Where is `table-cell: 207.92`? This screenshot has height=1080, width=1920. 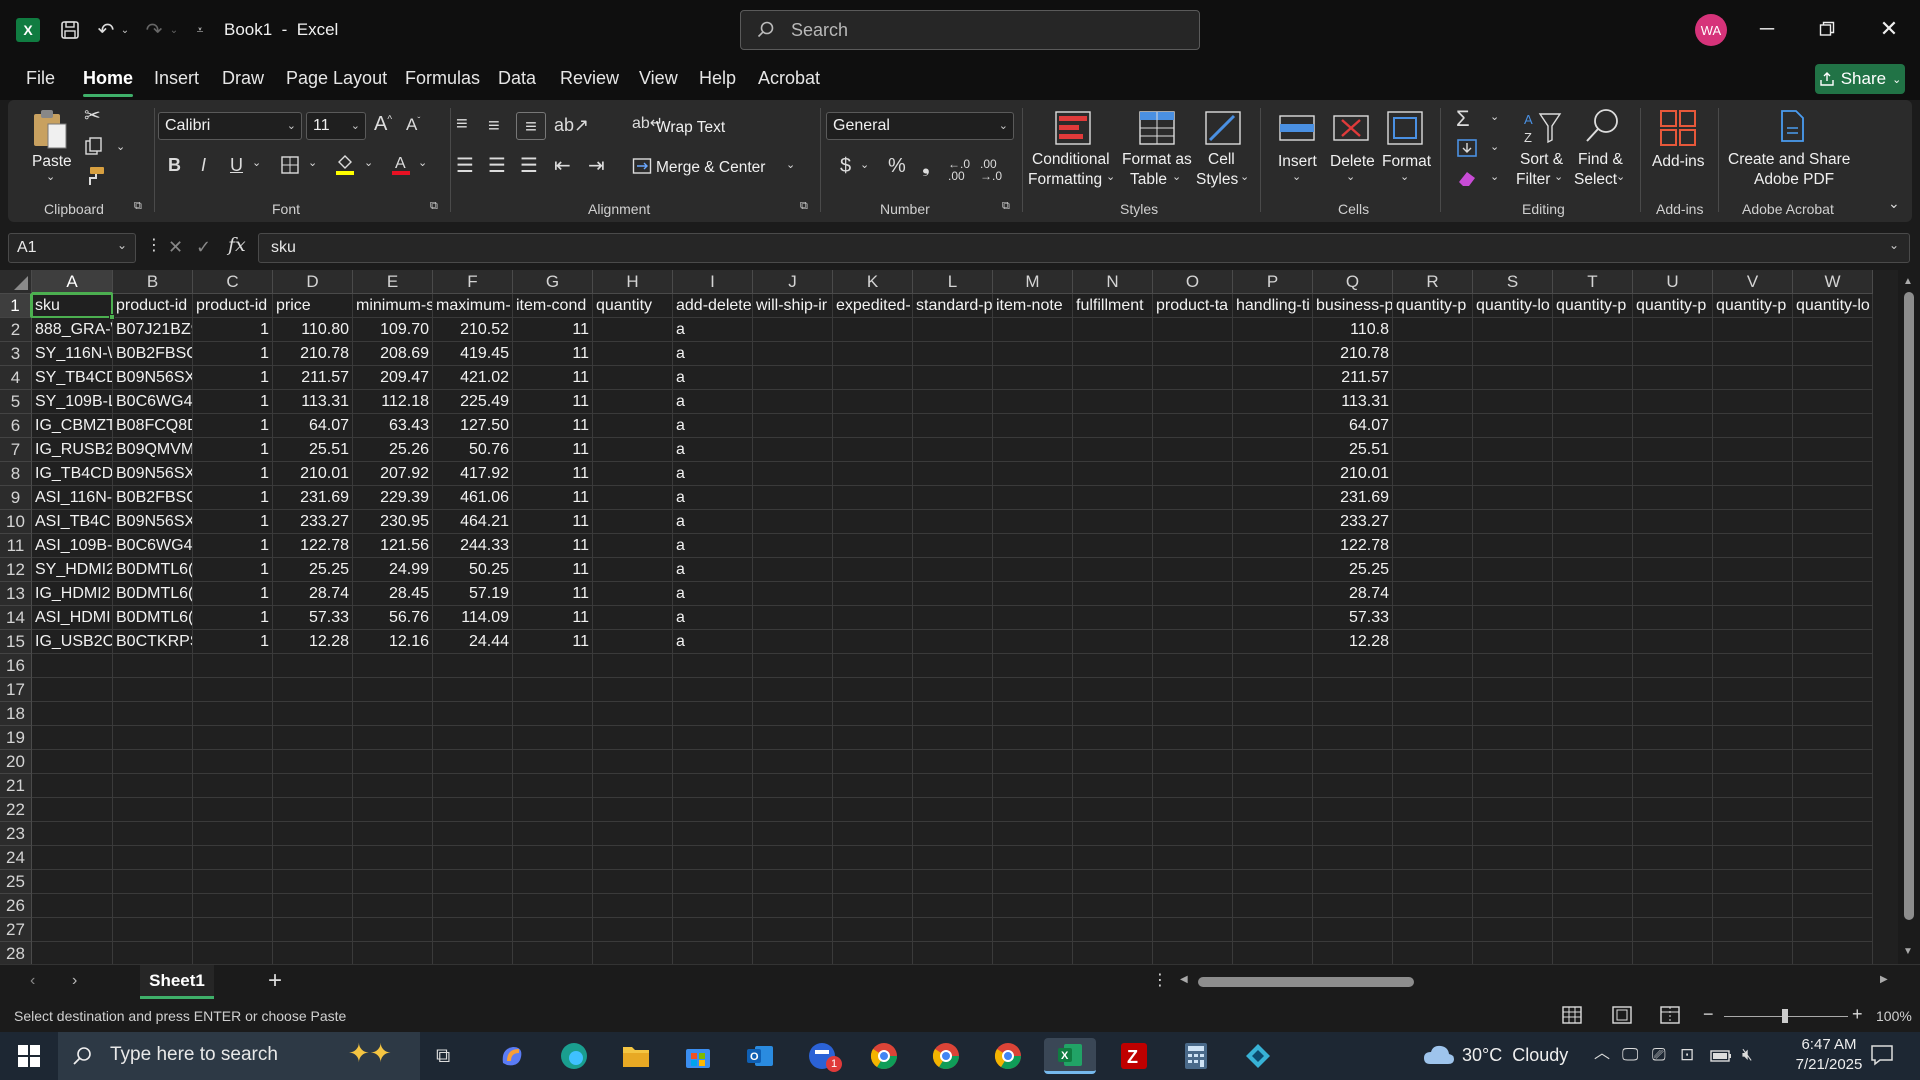
table-cell: 207.92 is located at coordinates (393, 474).